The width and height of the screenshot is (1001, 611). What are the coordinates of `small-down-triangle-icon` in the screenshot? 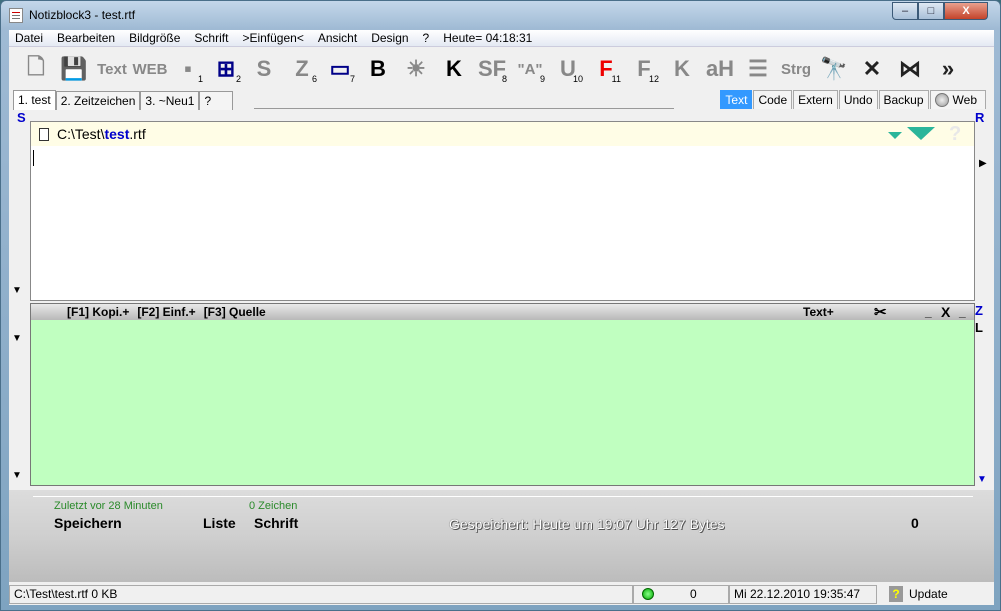 It's located at (895, 135).